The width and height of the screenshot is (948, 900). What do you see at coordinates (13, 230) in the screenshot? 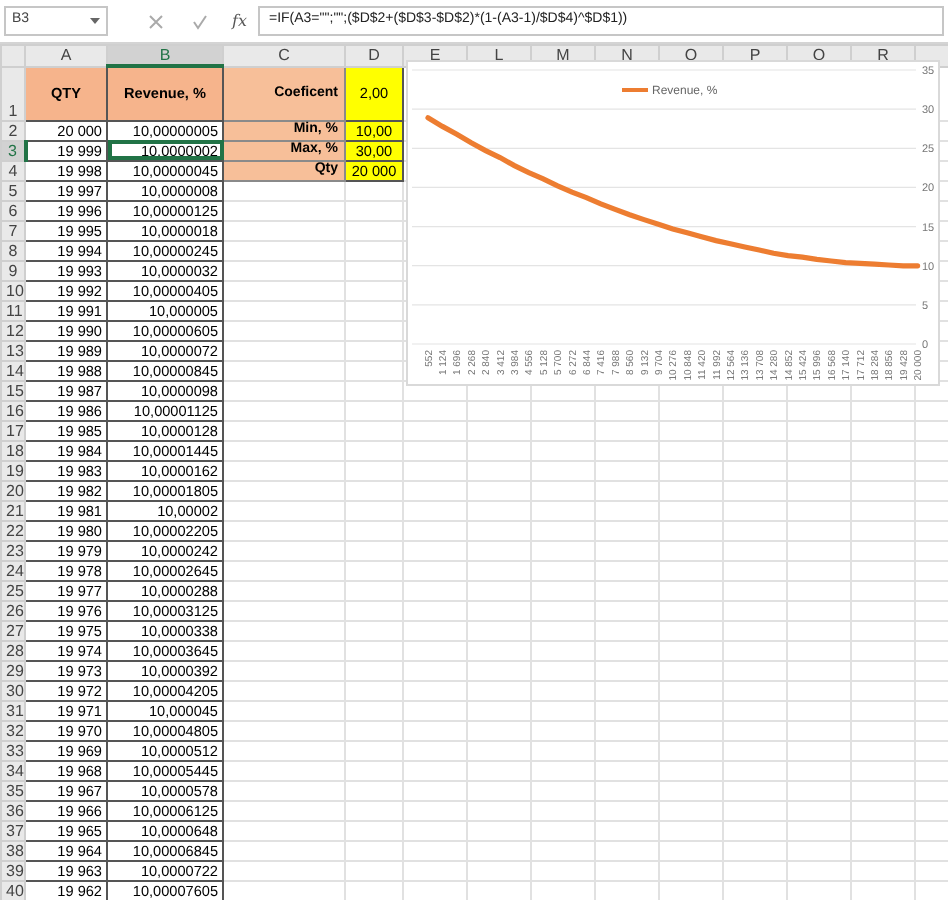
I see `row-number: 7` at bounding box center [13, 230].